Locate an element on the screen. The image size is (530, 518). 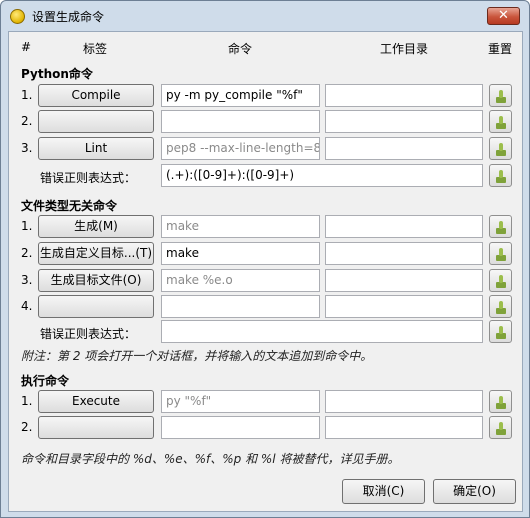
button-label: Execute is located at coordinates (96, 401).